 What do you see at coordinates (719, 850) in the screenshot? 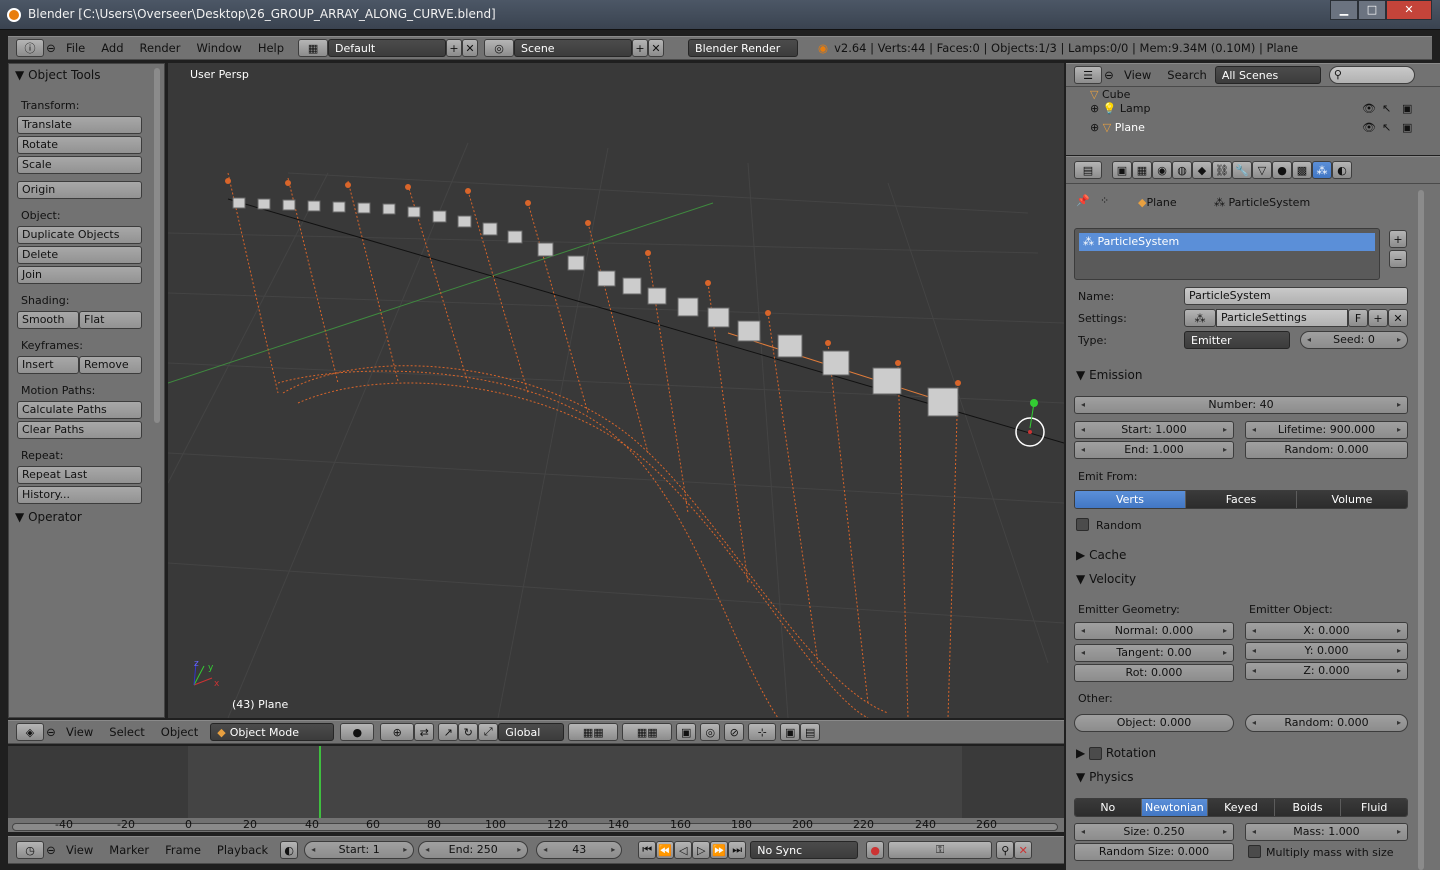
I see `next-keyframe-icon: ⏩` at bounding box center [719, 850].